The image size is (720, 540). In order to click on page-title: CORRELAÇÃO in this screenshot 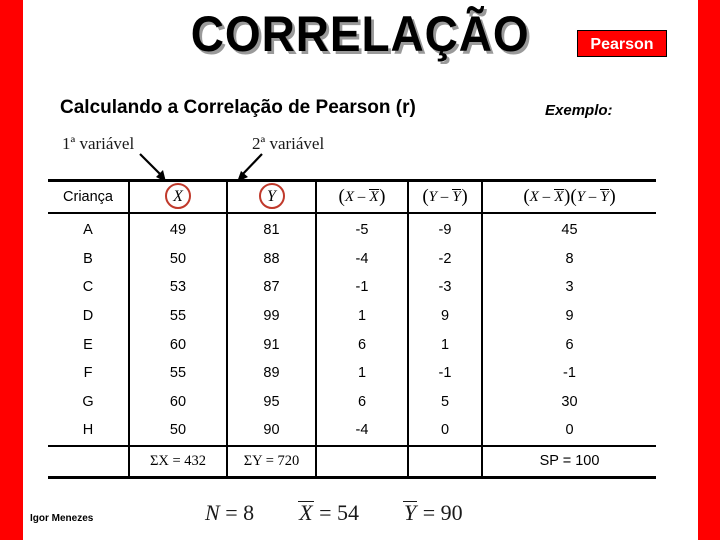, I will do `click(360, 34)`.